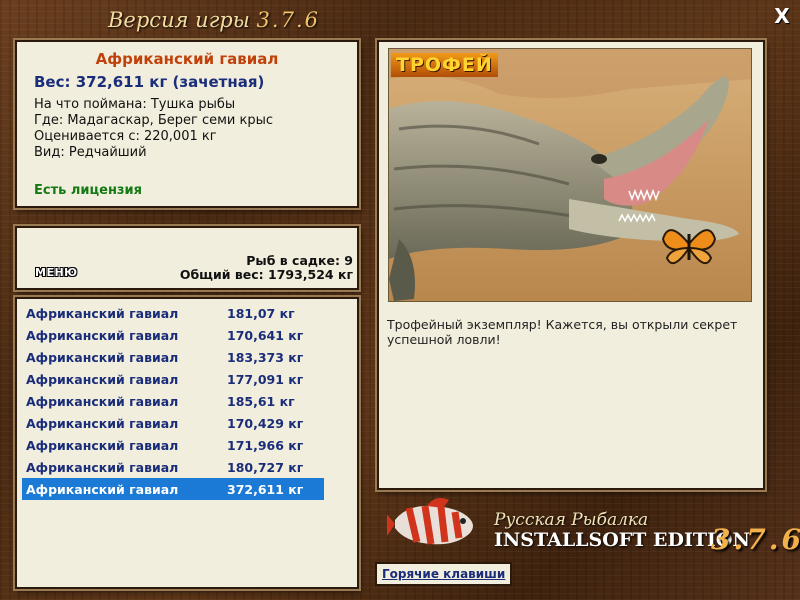  What do you see at coordinates (187, 59) in the screenshot?
I see `fish-name: Африканский гавиал` at bounding box center [187, 59].